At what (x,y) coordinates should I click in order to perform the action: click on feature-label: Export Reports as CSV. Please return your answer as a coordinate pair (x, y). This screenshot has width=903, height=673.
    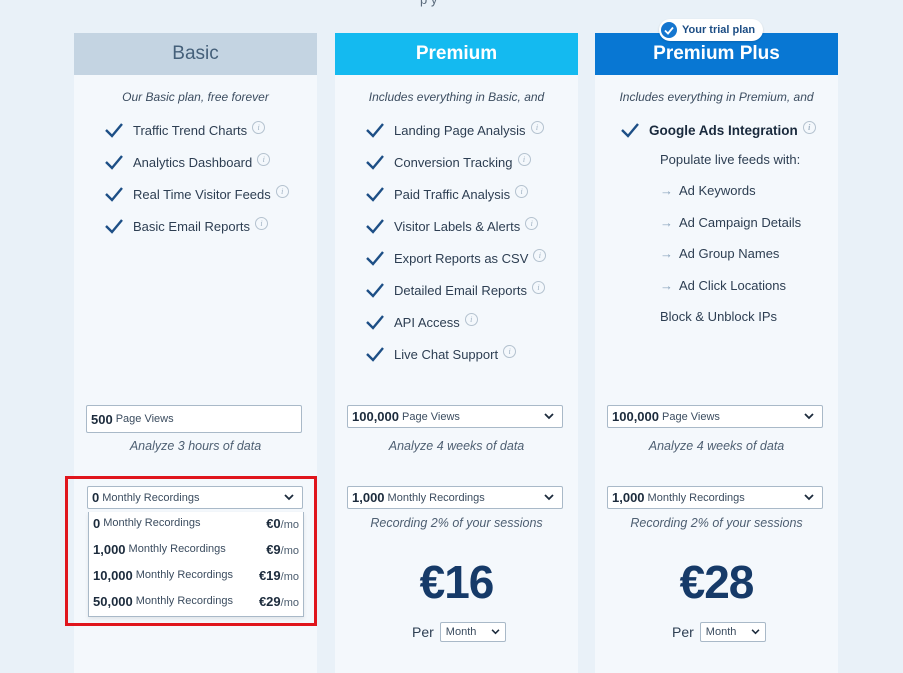
    Looking at the image, I should click on (461, 258).